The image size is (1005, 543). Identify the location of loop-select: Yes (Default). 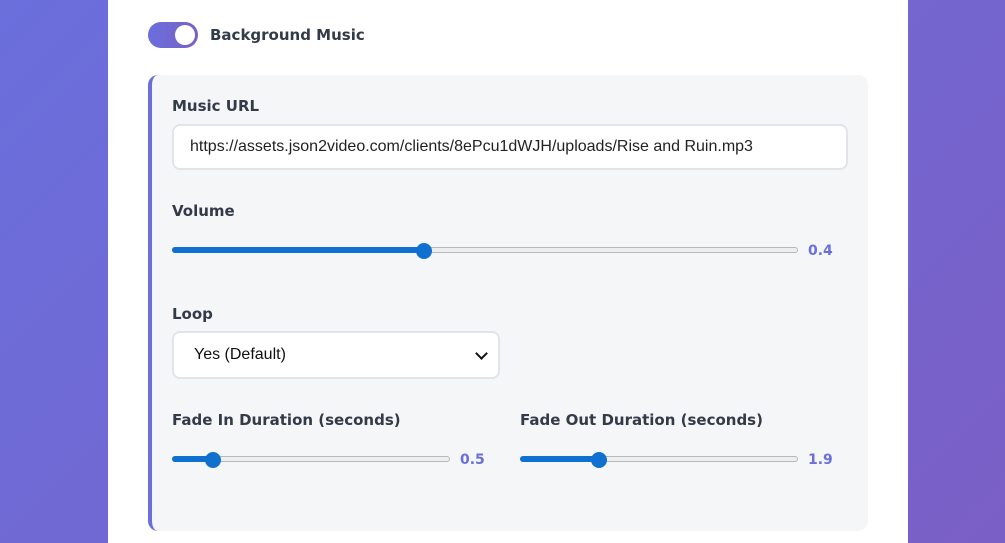
(336, 355).